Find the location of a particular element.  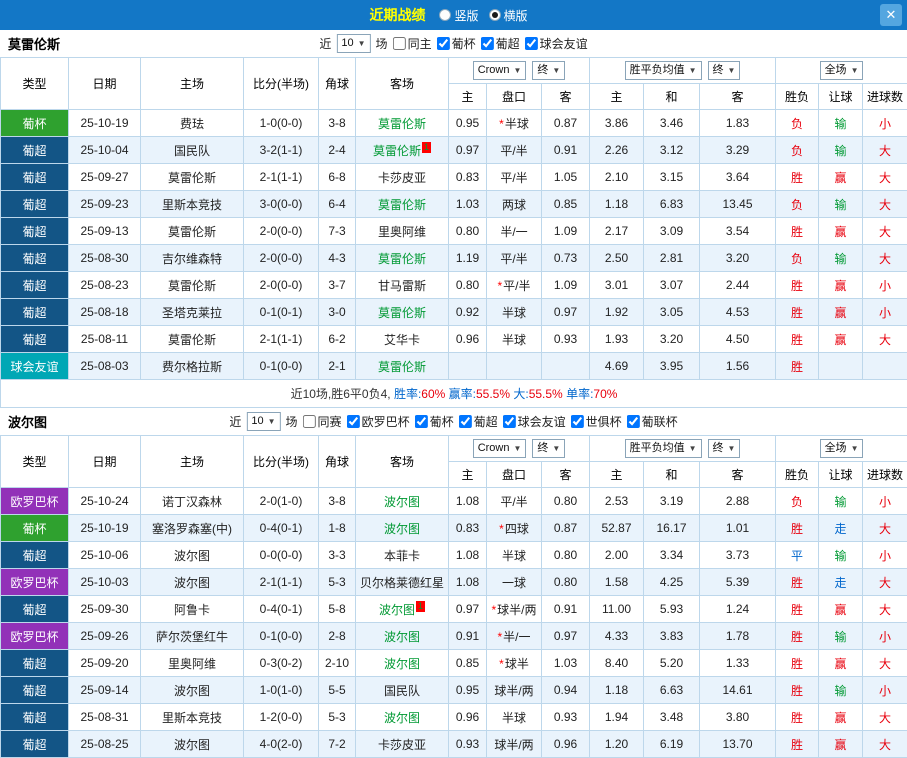

away-team-name: 贝尔格莱德红星 is located at coordinates (402, 583).